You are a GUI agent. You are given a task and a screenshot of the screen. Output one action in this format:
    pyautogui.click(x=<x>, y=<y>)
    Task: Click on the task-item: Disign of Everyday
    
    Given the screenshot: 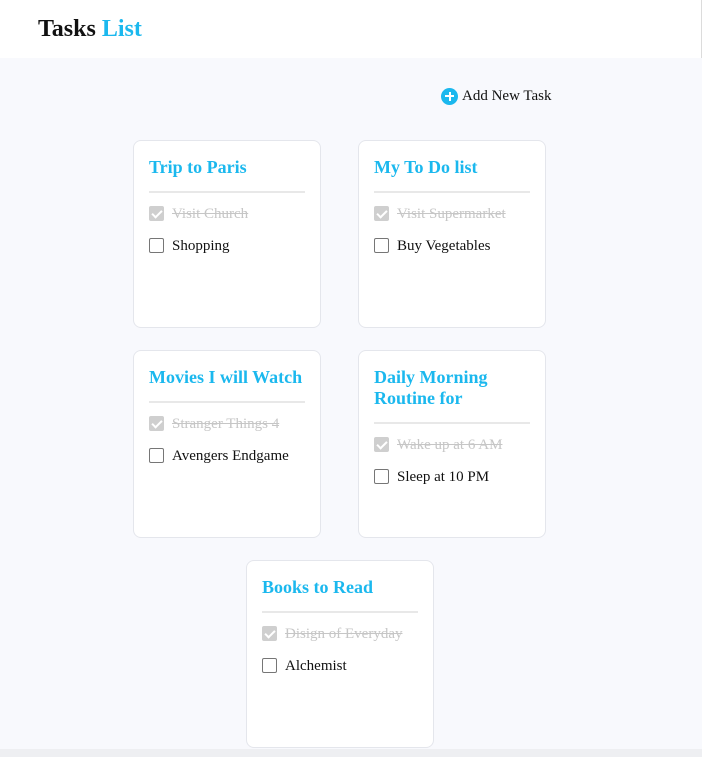 What is the action you would take?
    pyautogui.click(x=340, y=634)
    